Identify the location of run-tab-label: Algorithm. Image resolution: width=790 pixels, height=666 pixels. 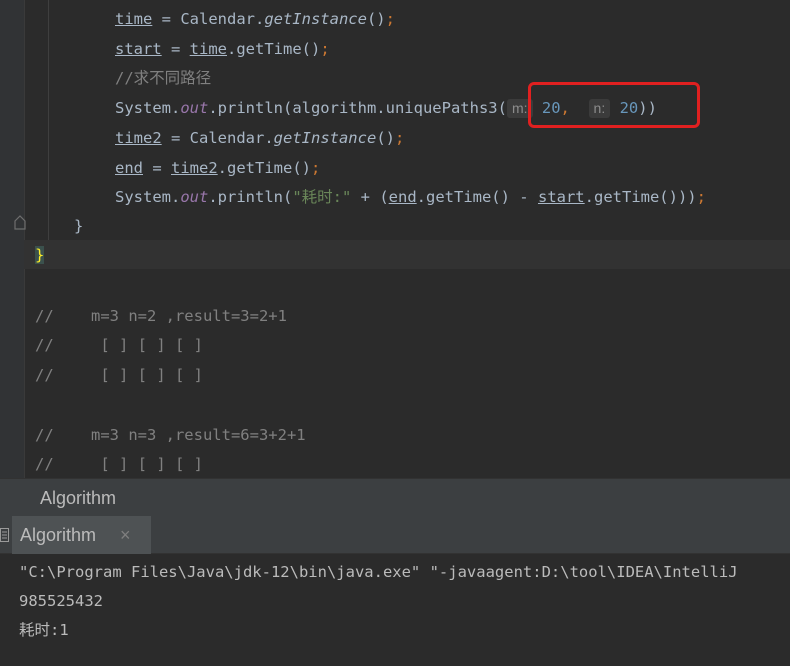
(58, 535).